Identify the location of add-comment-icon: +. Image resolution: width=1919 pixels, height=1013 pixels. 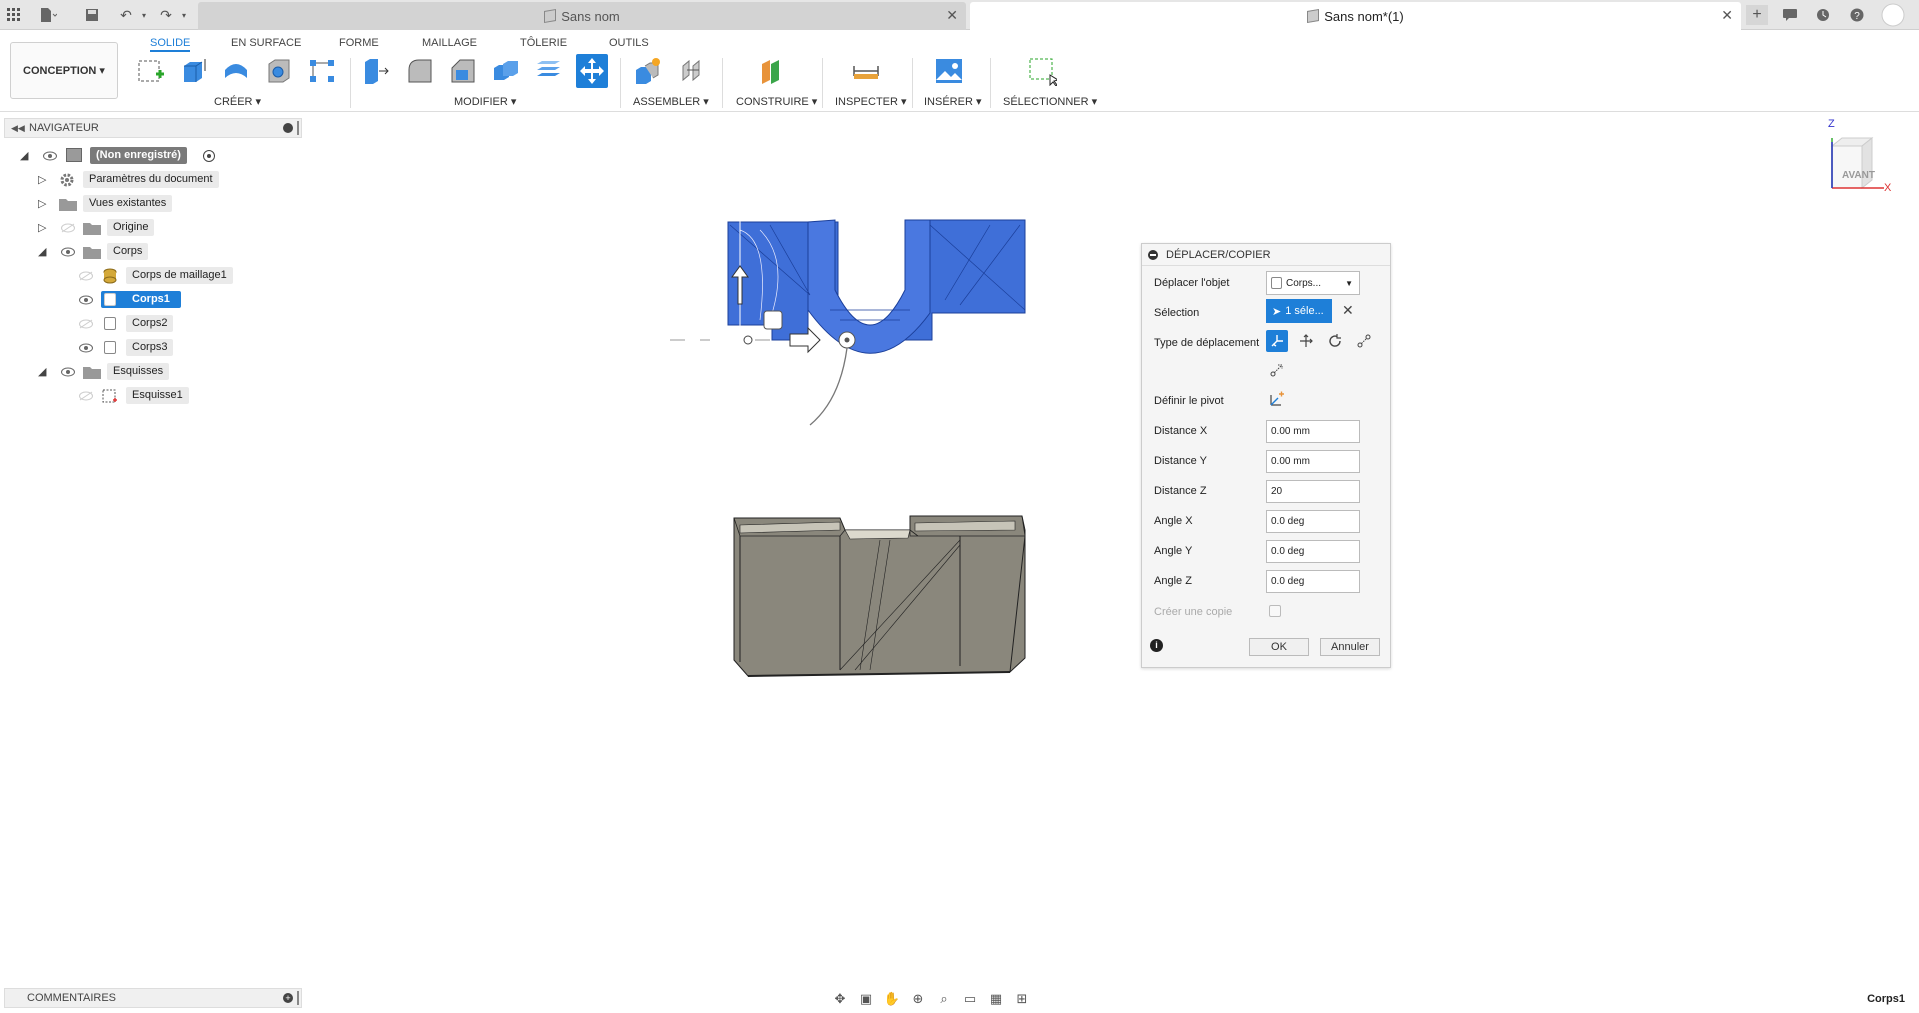
(288, 998).